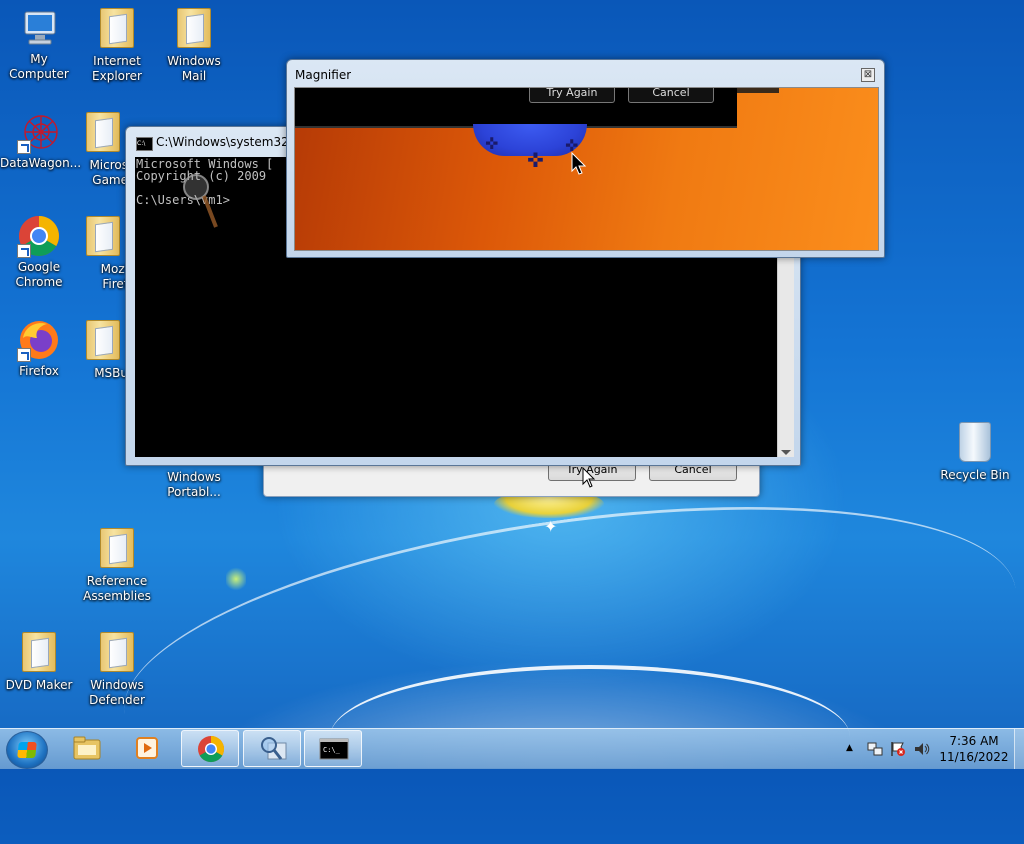 The image size is (1024, 844). Describe the element at coordinates (898, 749) in the screenshot. I see `action-center-flag-icon` at that location.